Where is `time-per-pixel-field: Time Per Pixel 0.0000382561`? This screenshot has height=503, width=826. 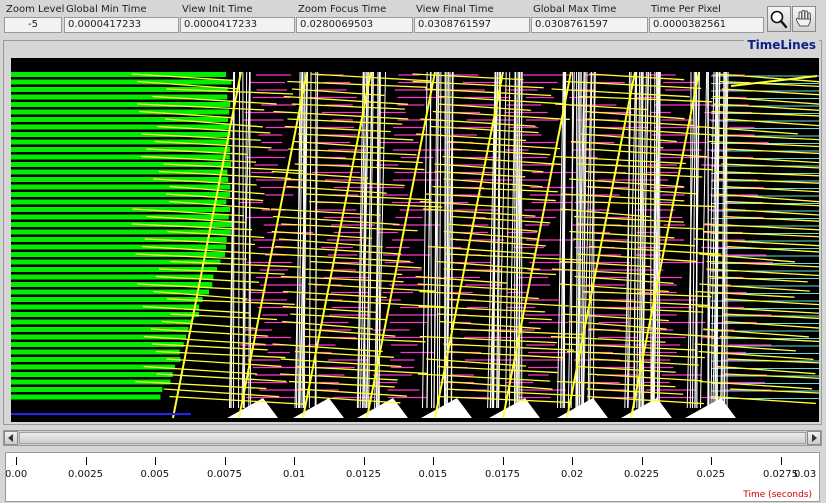 time-per-pixel-field: Time Per Pixel 0.0000382561 is located at coordinates (706, 19).